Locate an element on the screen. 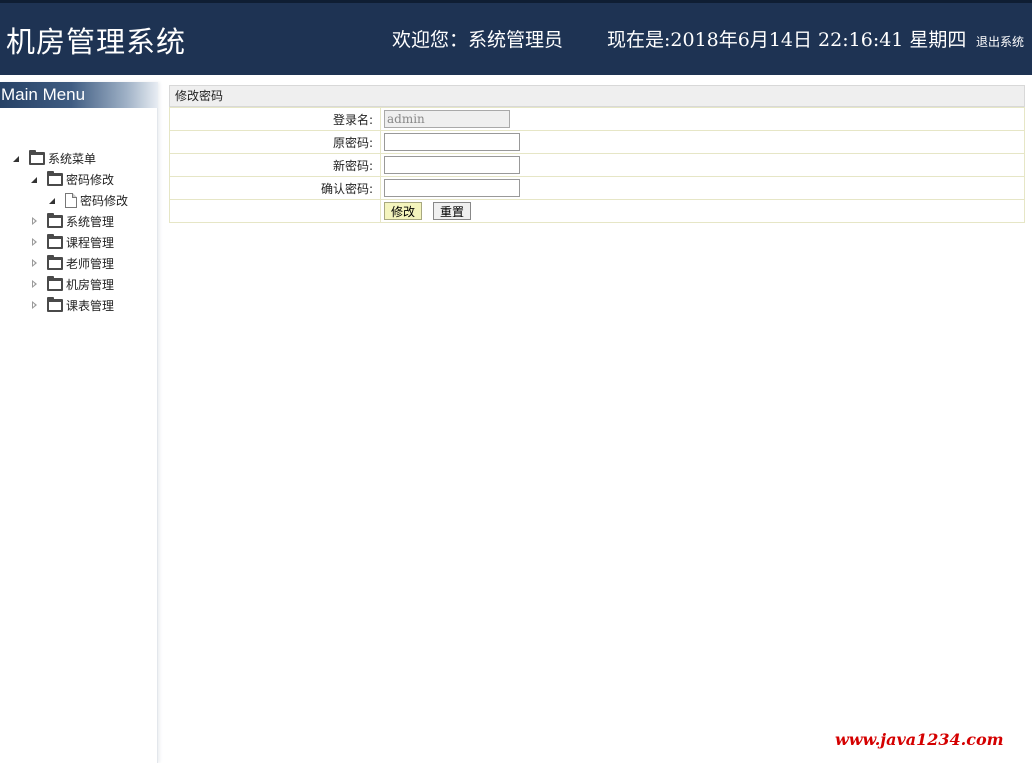  form-row-confirm-password: 确认密码: is located at coordinates (597, 188).